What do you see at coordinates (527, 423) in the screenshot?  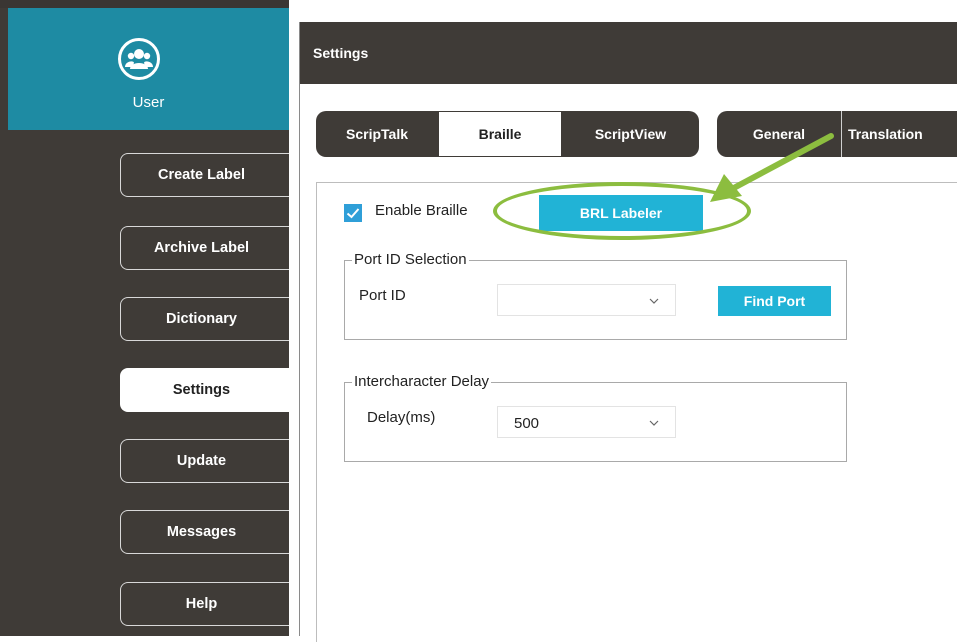 I see `delay-value: 500` at bounding box center [527, 423].